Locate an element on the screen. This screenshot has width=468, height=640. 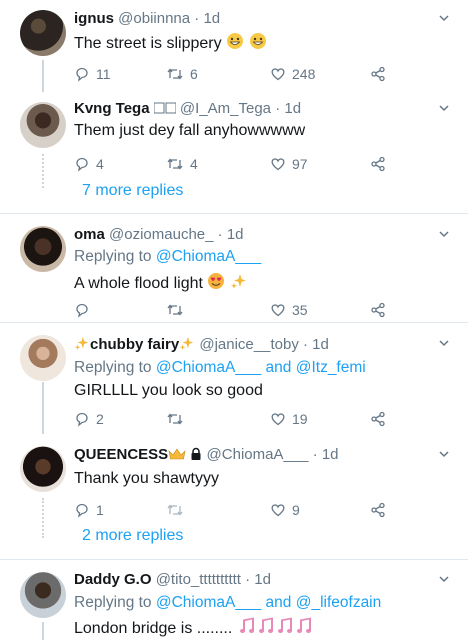
reply-icon is located at coordinates (82, 419).